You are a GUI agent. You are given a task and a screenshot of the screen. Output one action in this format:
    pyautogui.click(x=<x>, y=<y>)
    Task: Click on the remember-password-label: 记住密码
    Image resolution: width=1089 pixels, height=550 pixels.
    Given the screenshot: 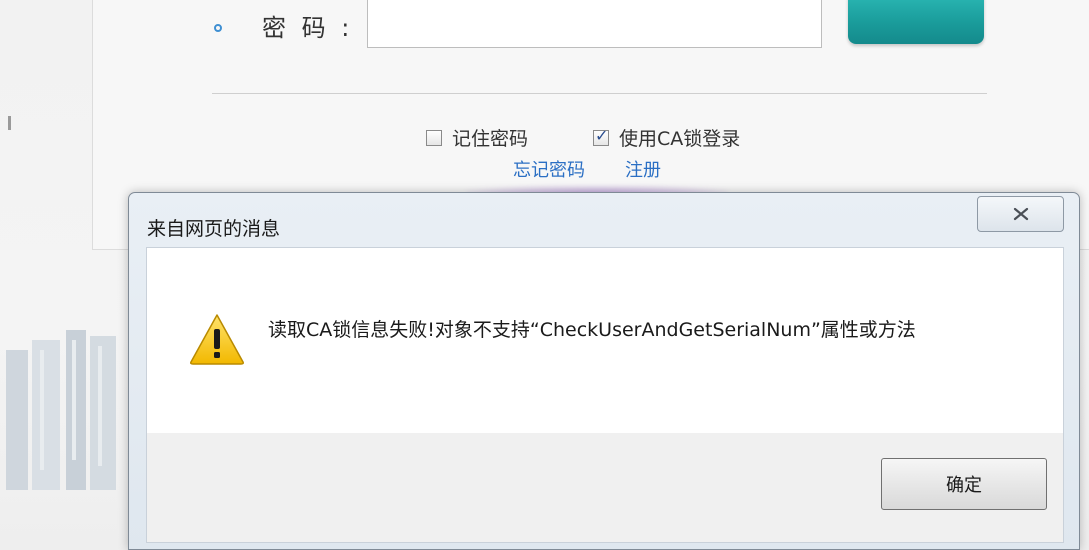 What is the action you would take?
    pyautogui.click(x=490, y=139)
    